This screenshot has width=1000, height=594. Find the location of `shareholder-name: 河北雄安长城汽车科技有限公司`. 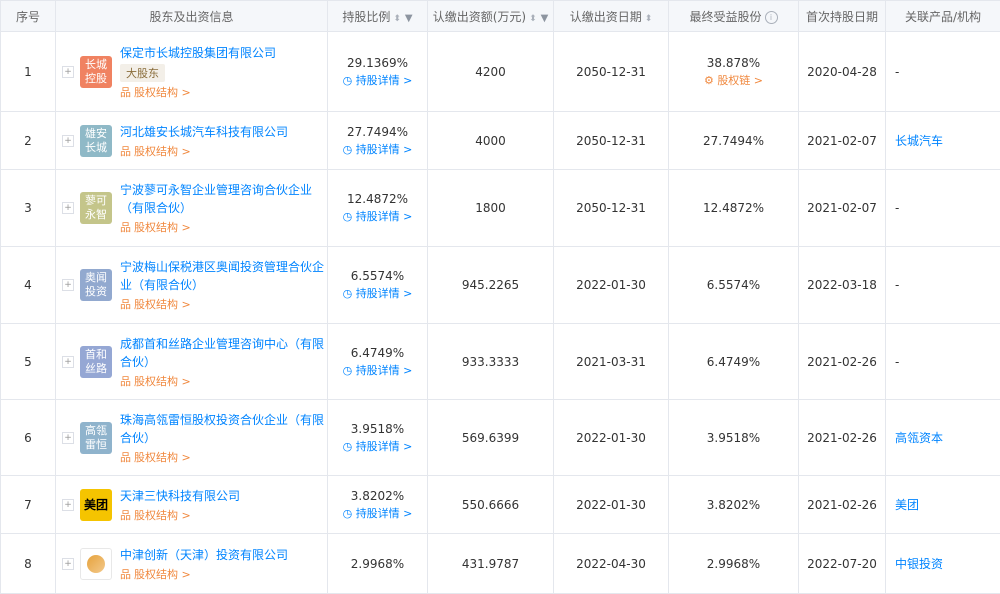

shareholder-name: 河北雄安长城汽车科技有限公司 is located at coordinates (204, 132).